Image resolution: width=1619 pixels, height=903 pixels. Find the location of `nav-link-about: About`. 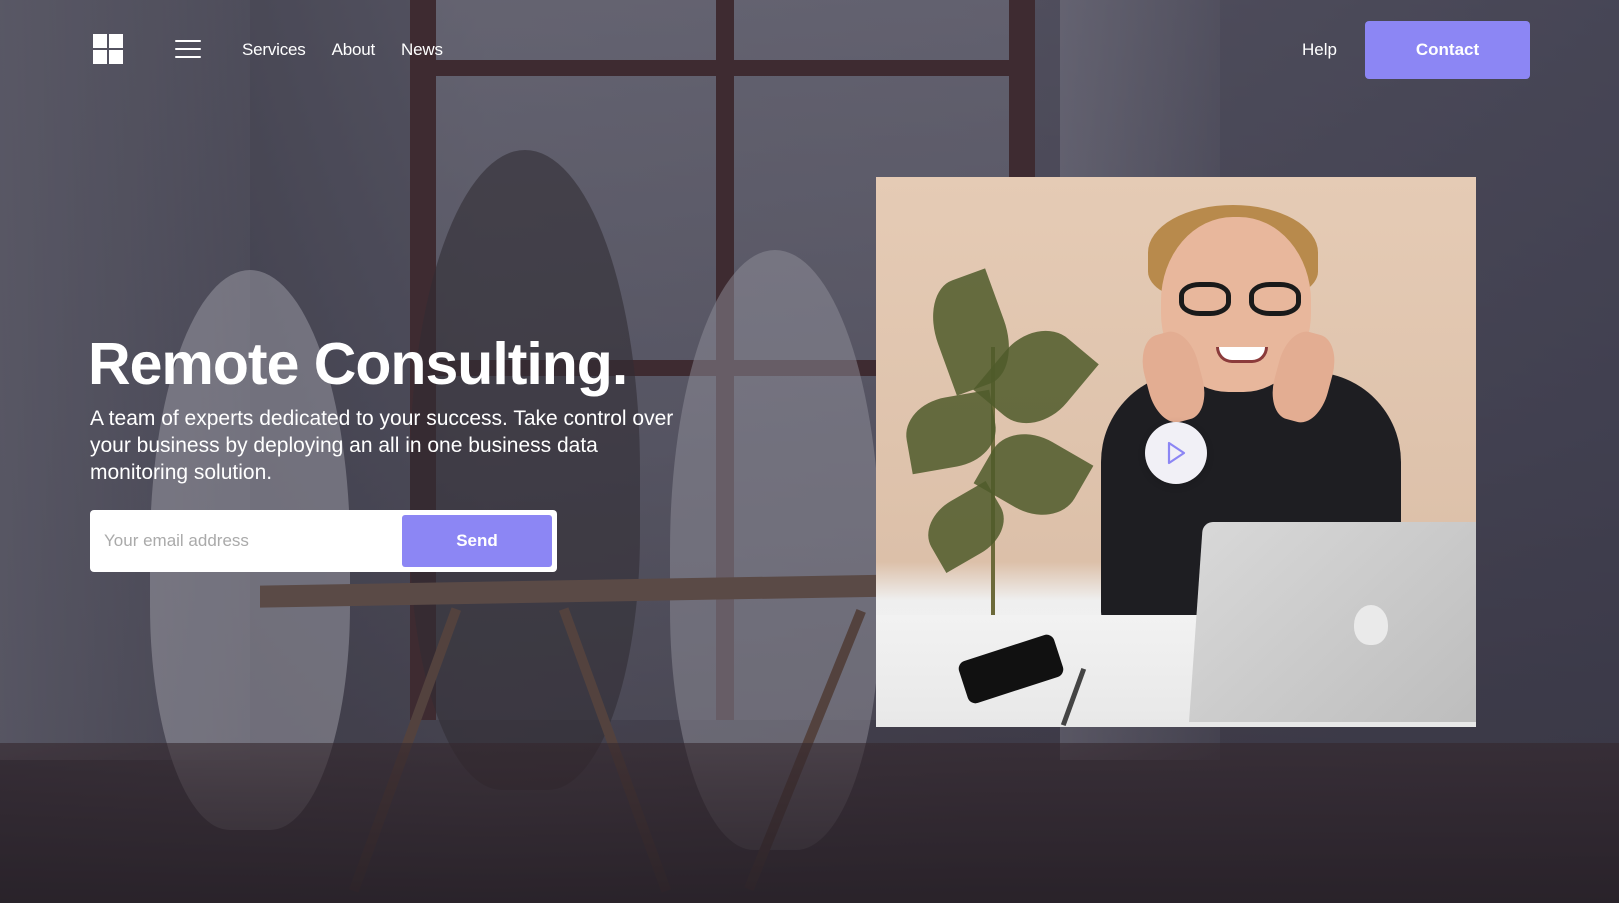

nav-link-about: About is located at coordinates (354, 50).